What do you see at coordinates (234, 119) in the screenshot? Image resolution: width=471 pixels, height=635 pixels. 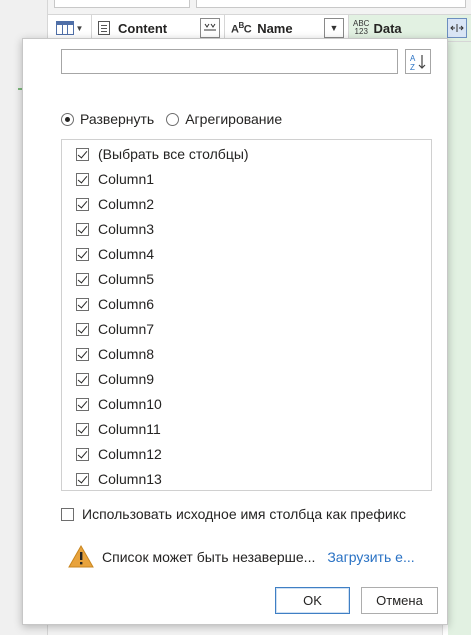 I see `radio-label: Агрегирование` at bounding box center [234, 119].